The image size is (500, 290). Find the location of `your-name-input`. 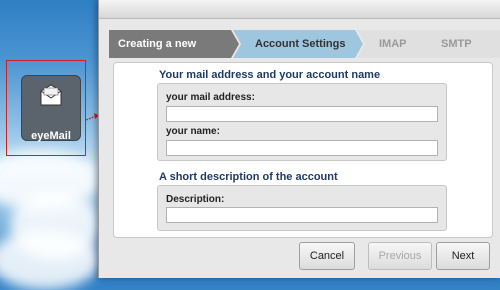

your-name-input is located at coordinates (302, 148).